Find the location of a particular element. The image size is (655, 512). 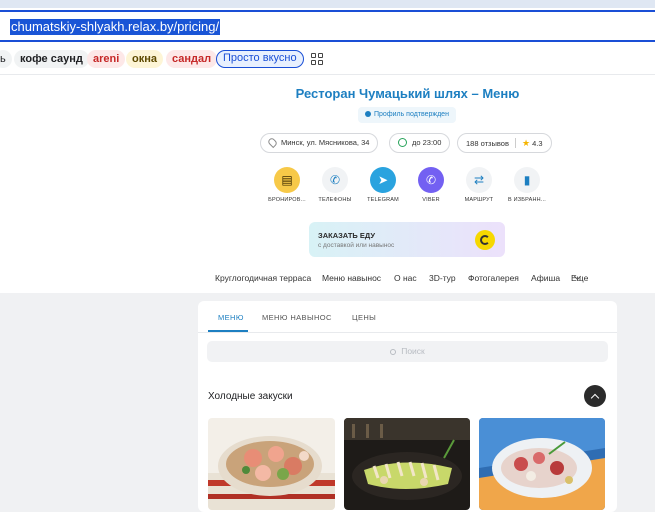

nav-link: Афиша is located at coordinates (545, 278).